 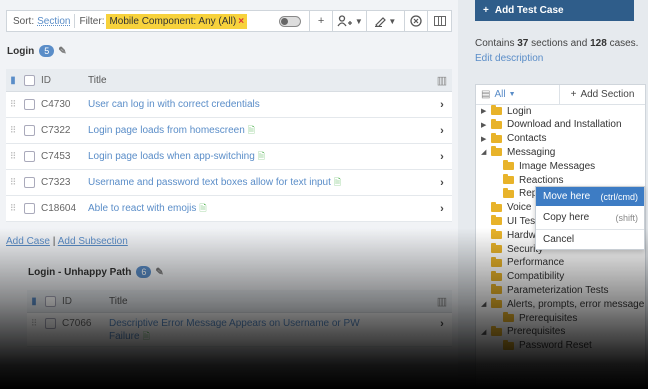 What do you see at coordinates (535, 318) in the screenshot?
I see `tree-node: Prerequisites` at bounding box center [535, 318].